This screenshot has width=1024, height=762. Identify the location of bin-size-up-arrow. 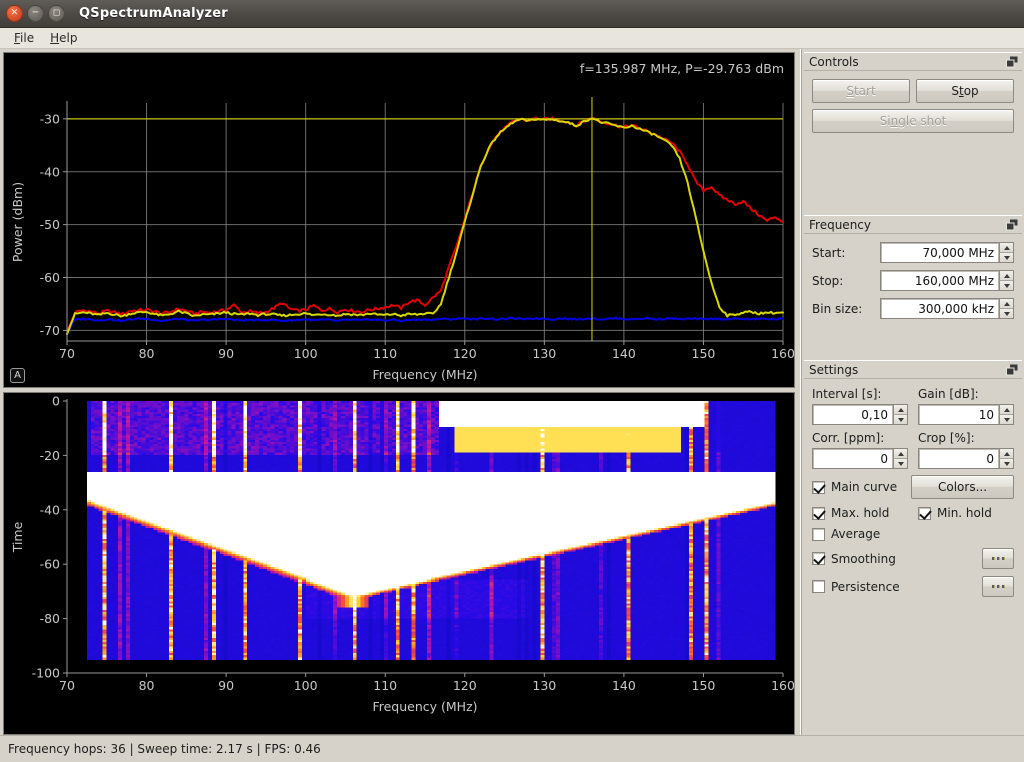
(1006, 304).